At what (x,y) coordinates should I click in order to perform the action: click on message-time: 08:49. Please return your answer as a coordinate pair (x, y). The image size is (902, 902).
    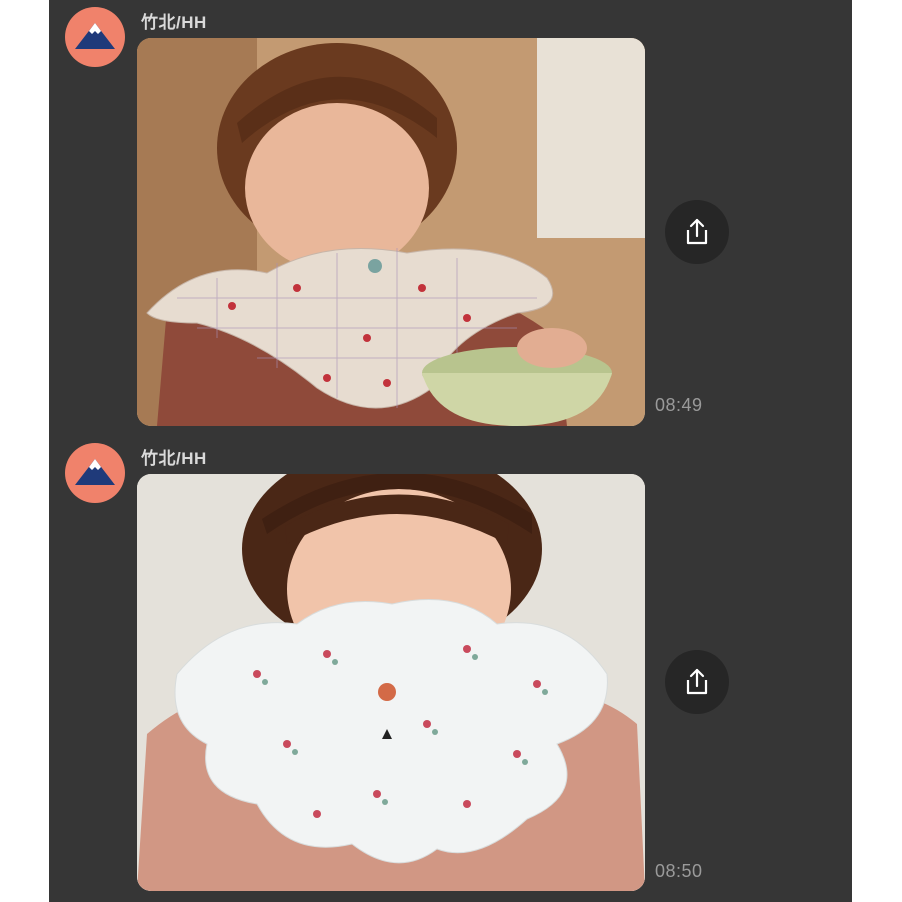
    Looking at the image, I should click on (679, 405).